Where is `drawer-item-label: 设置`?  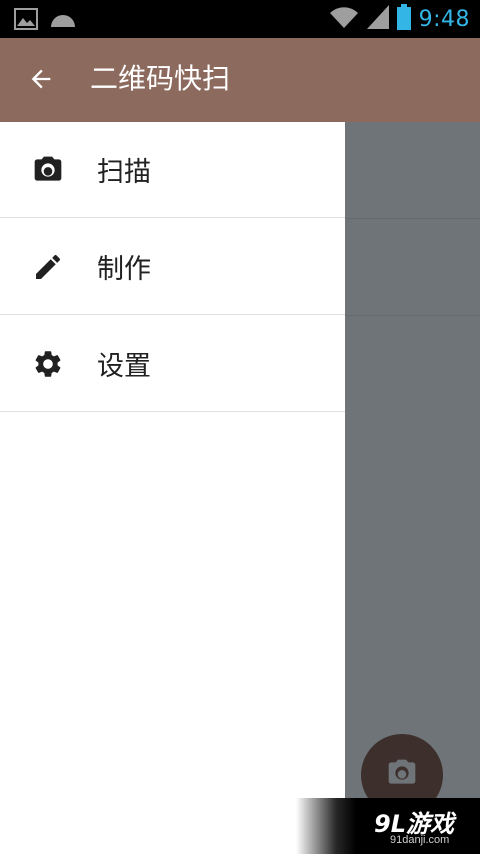
drawer-item-label: 设置 is located at coordinates (124, 366).